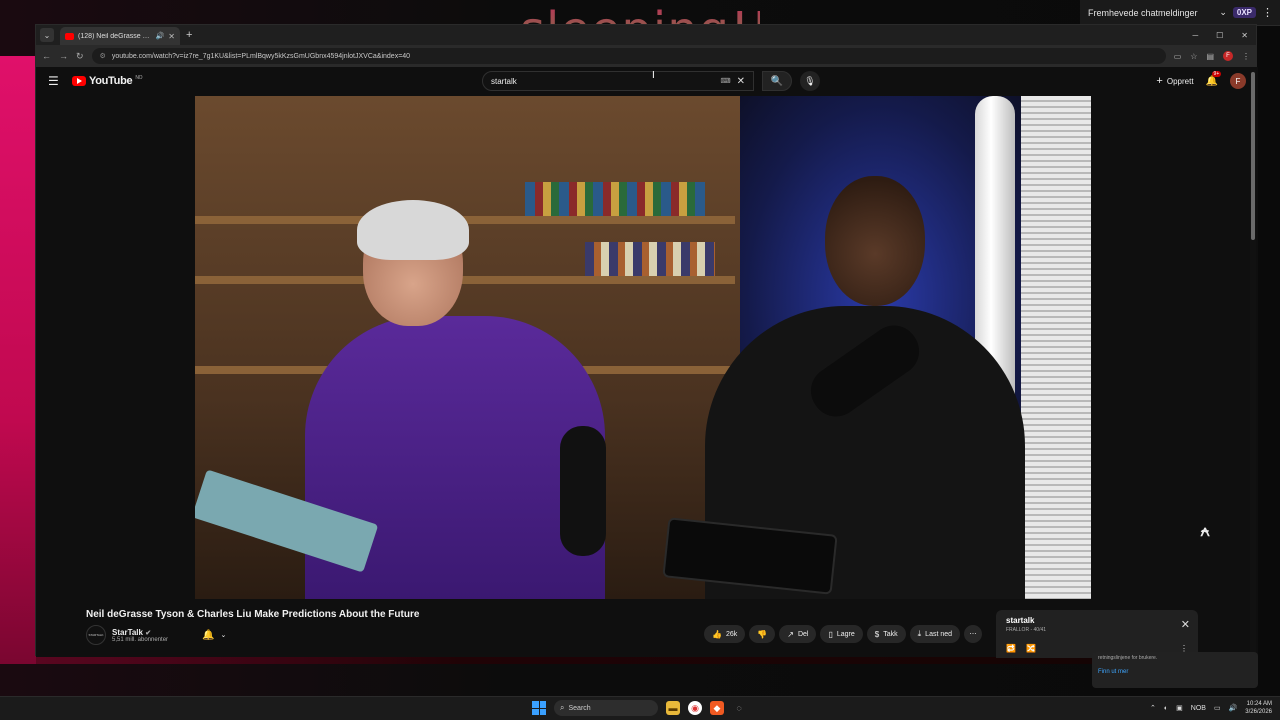  What do you see at coordinates (618, 81) in the screenshot?
I see `search-input: startalk ⌨ ✕` at bounding box center [618, 81].